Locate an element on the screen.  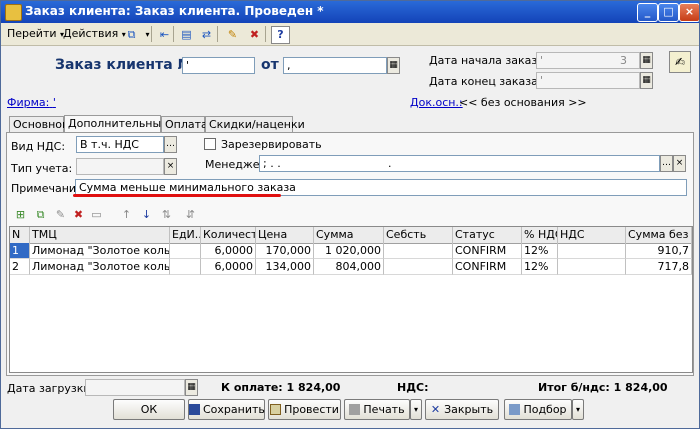
end-date-field: ' is located at coordinates (588, 80).